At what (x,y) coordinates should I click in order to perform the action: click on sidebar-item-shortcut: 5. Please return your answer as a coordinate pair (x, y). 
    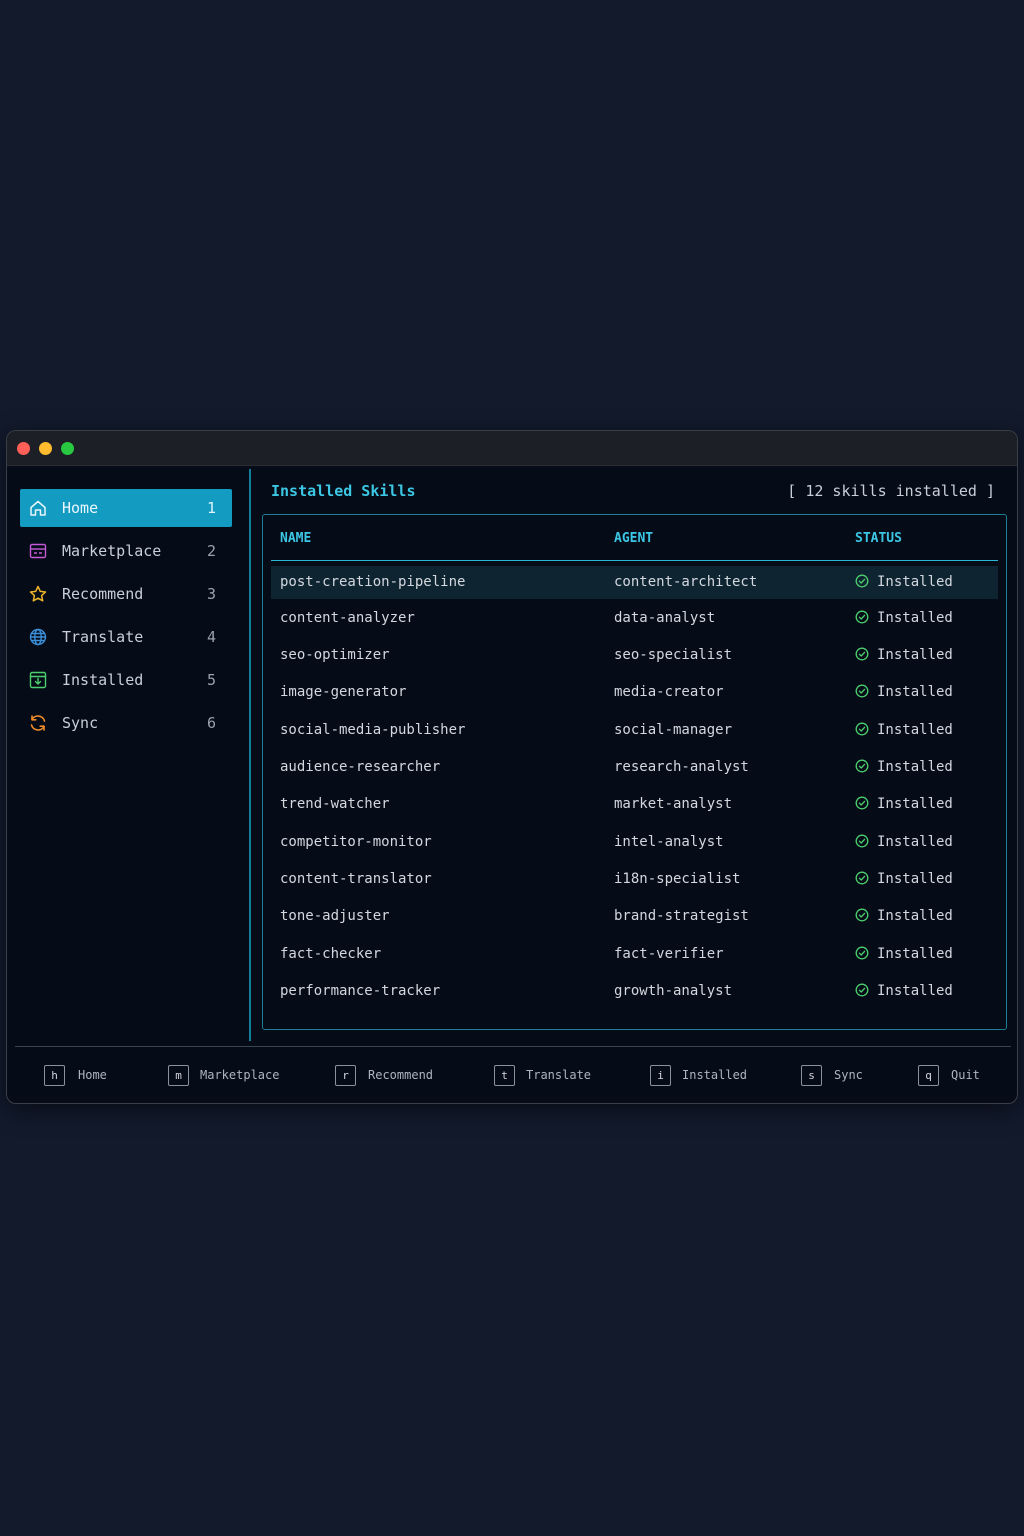
    Looking at the image, I should click on (211, 680).